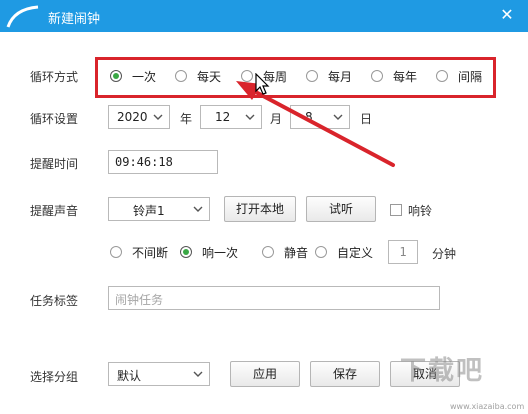 This screenshot has height=414, width=528. What do you see at coordinates (420, 211) in the screenshot?
I see `ring-label: 响铃` at bounding box center [420, 211].